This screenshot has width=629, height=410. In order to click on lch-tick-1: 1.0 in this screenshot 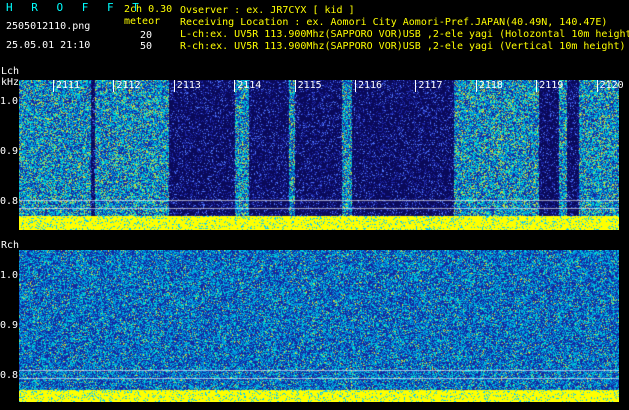, I will do `click(9, 101)`.